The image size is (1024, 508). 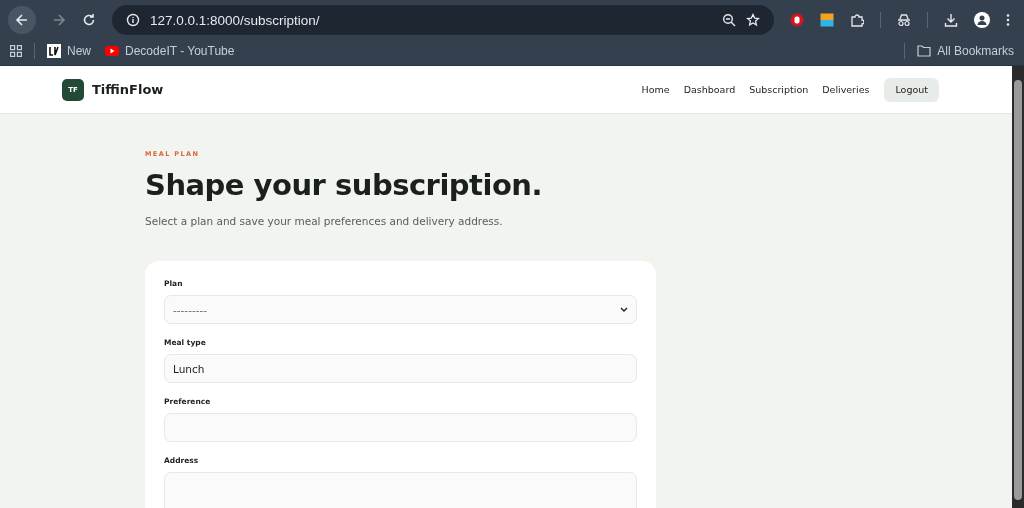 What do you see at coordinates (344, 185) in the screenshot?
I see `page-title: Shape your subscription.` at bounding box center [344, 185].